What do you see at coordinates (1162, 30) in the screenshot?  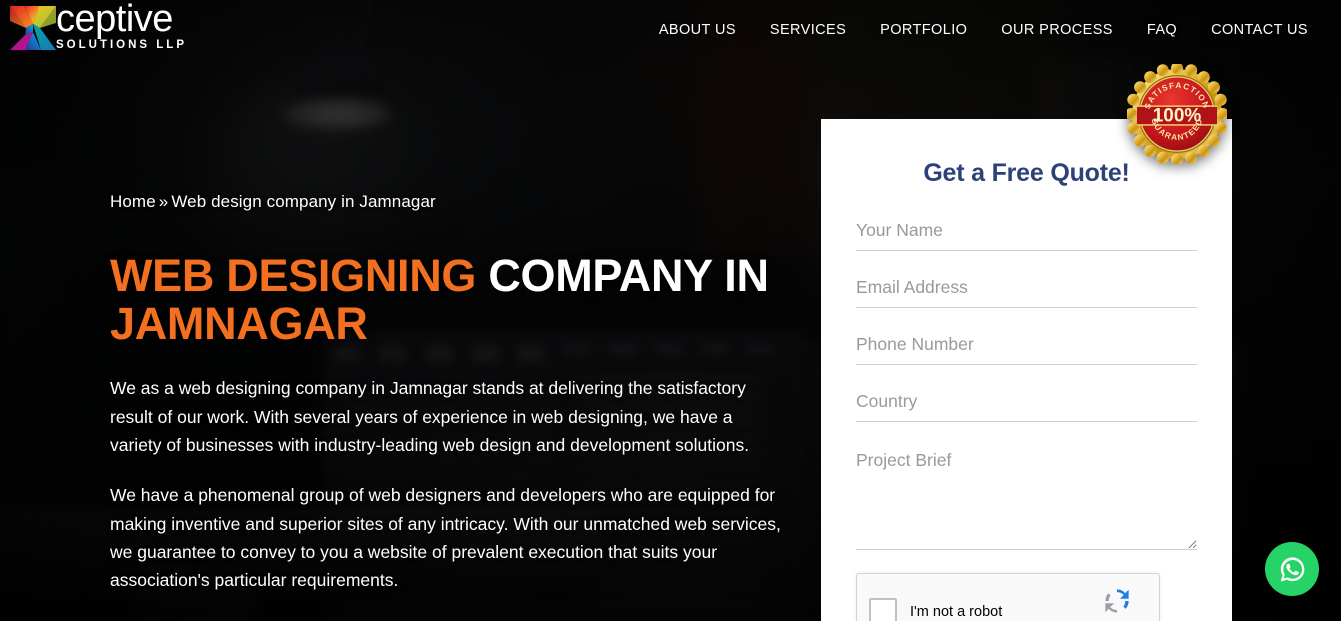 I see `nav-item-faq: FAQ` at bounding box center [1162, 30].